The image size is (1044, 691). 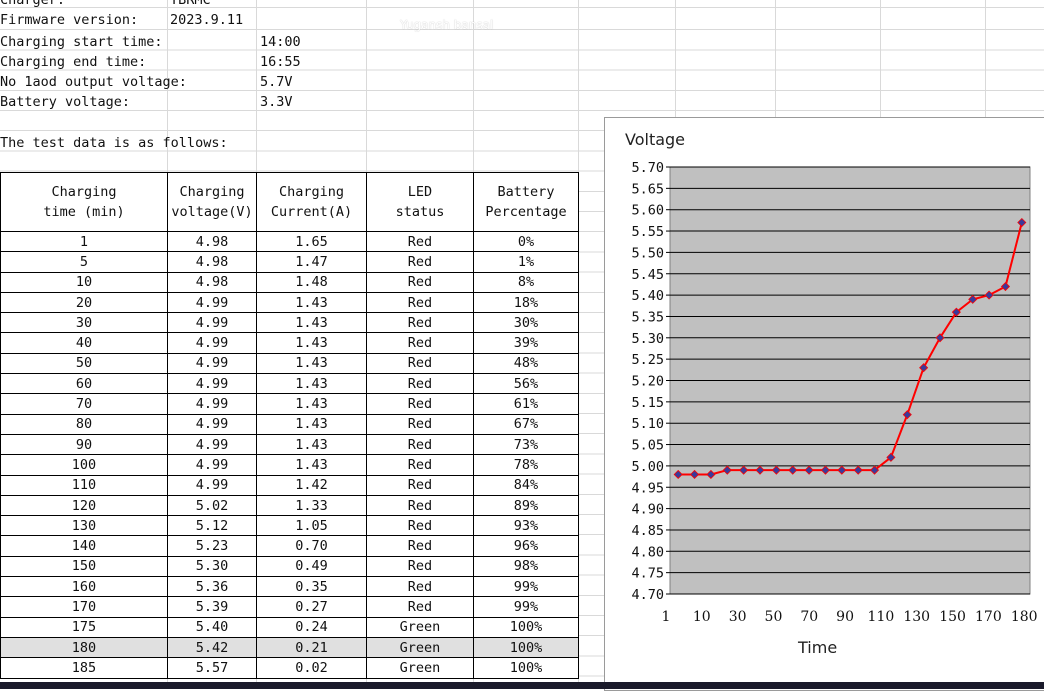 What do you see at coordinates (32, 5) in the screenshot?
I see `charger-label: Charger:` at bounding box center [32, 5].